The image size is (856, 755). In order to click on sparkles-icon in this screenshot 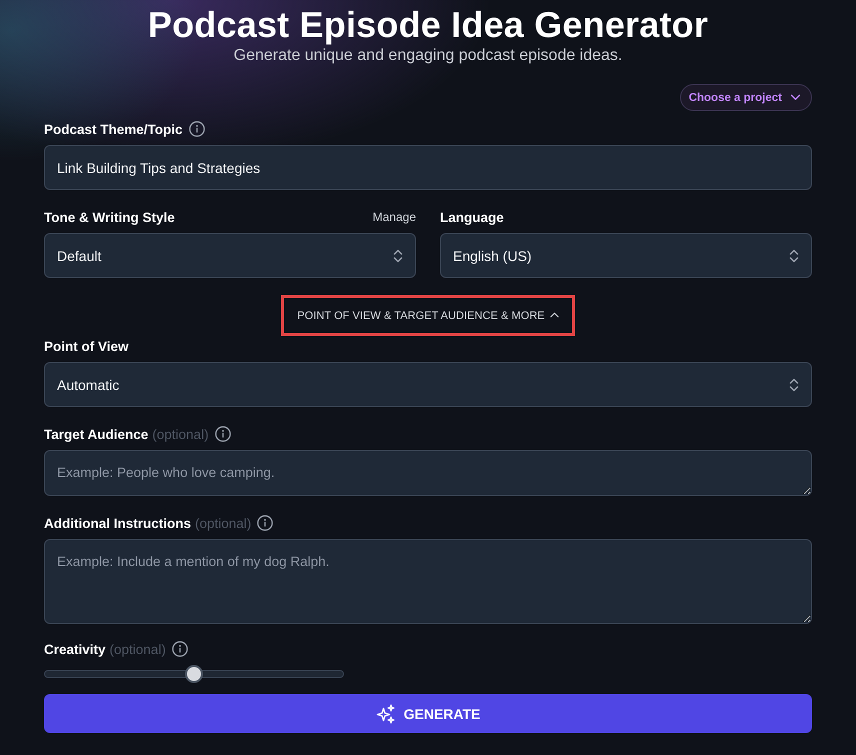, I will do `click(386, 714)`.